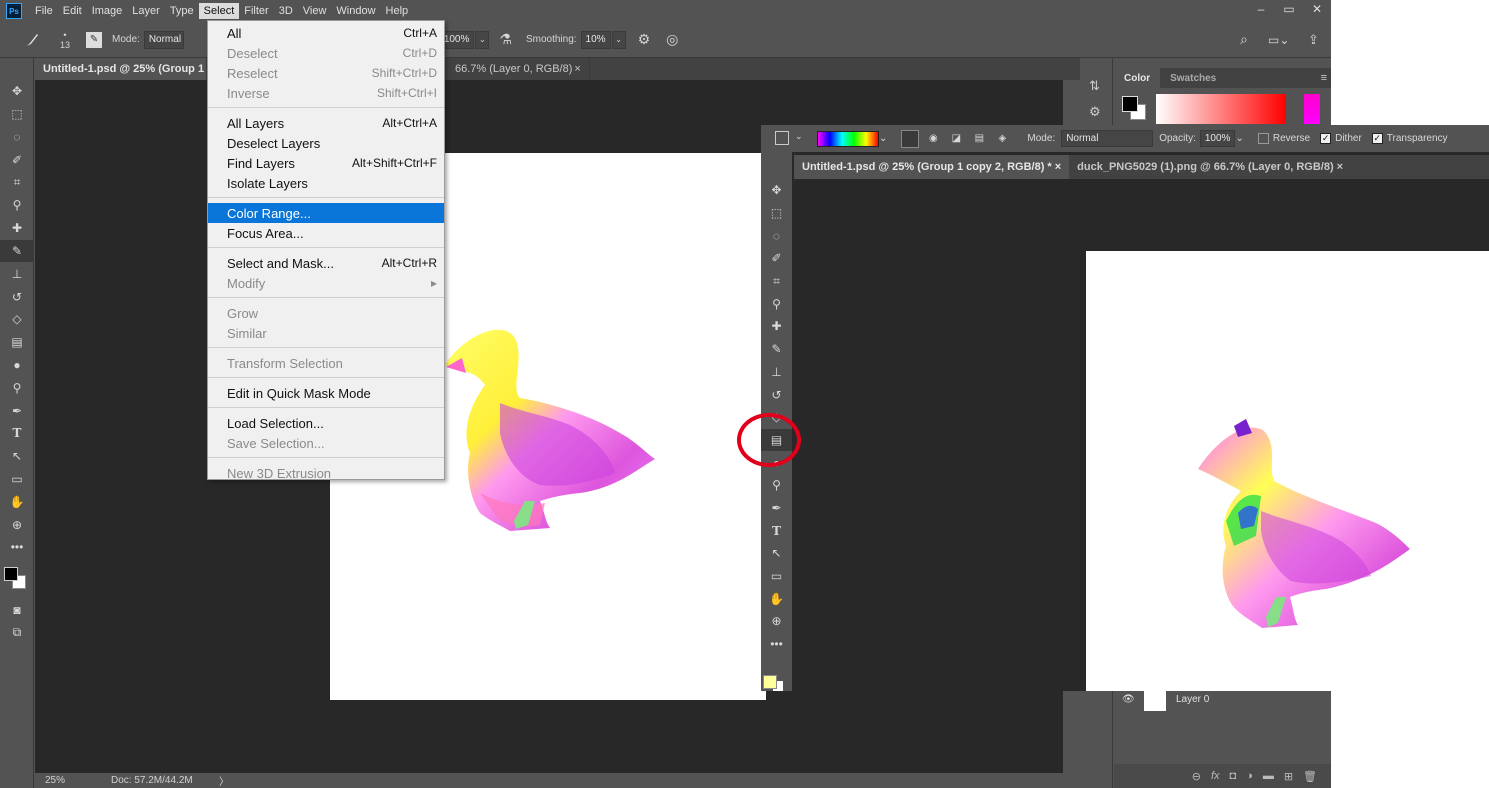 The image size is (1489, 788). What do you see at coordinates (505, 39) in the screenshot?
I see `airbrush-icon: ⚗` at bounding box center [505, 39].